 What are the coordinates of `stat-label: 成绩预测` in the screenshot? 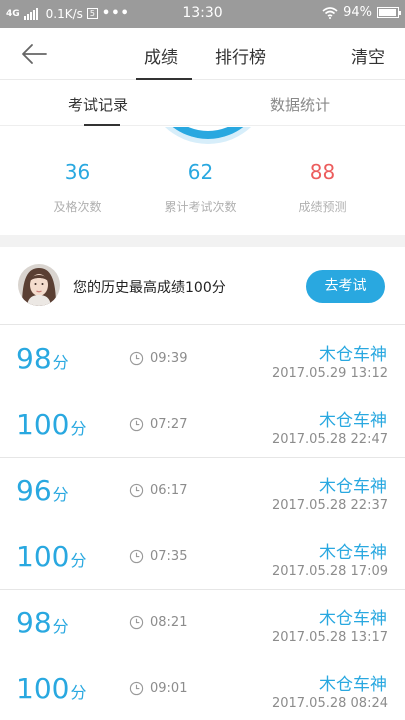 It's located at (322, 207).